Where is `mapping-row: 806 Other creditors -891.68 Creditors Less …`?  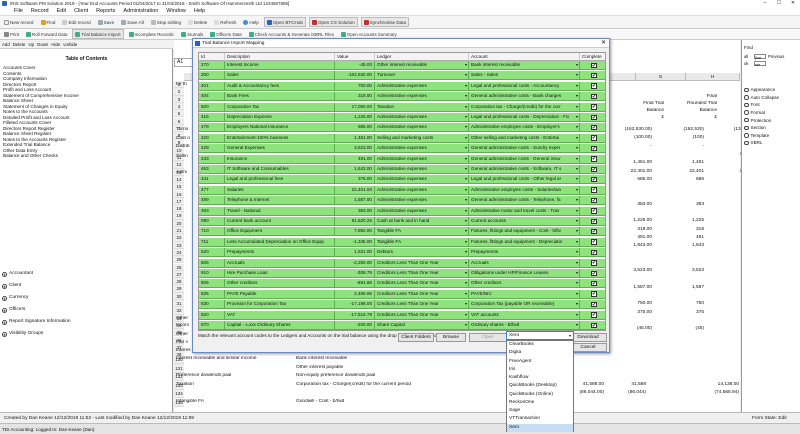
mapping-row: 806 Other creditors -891.68 Creditors Less … is located at coordinates (402, 284).